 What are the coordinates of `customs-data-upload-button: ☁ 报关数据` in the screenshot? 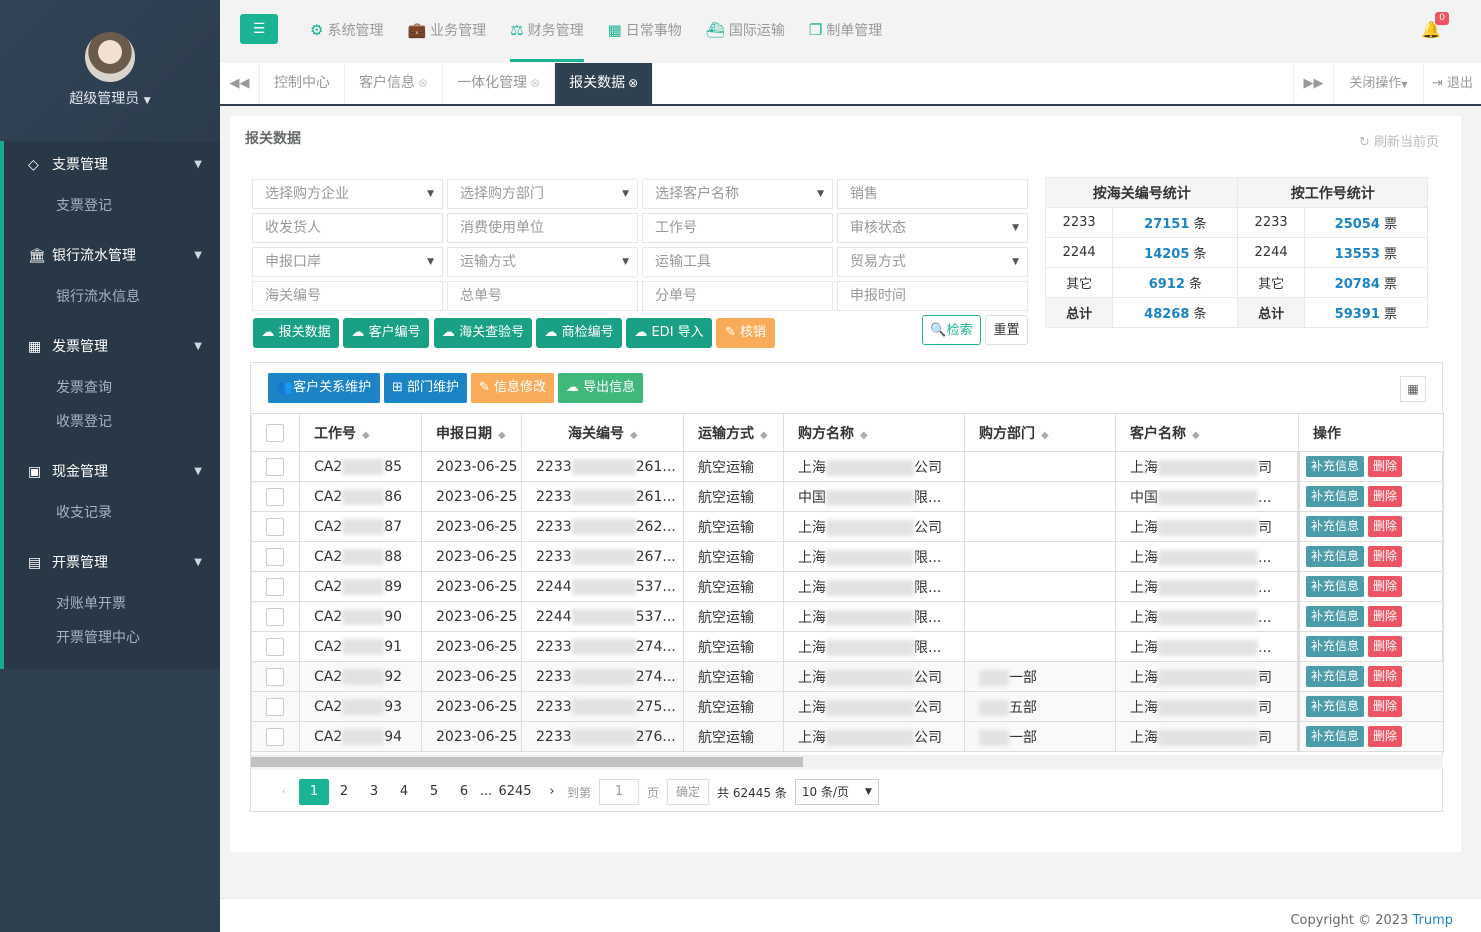 It's located at (296, 333).